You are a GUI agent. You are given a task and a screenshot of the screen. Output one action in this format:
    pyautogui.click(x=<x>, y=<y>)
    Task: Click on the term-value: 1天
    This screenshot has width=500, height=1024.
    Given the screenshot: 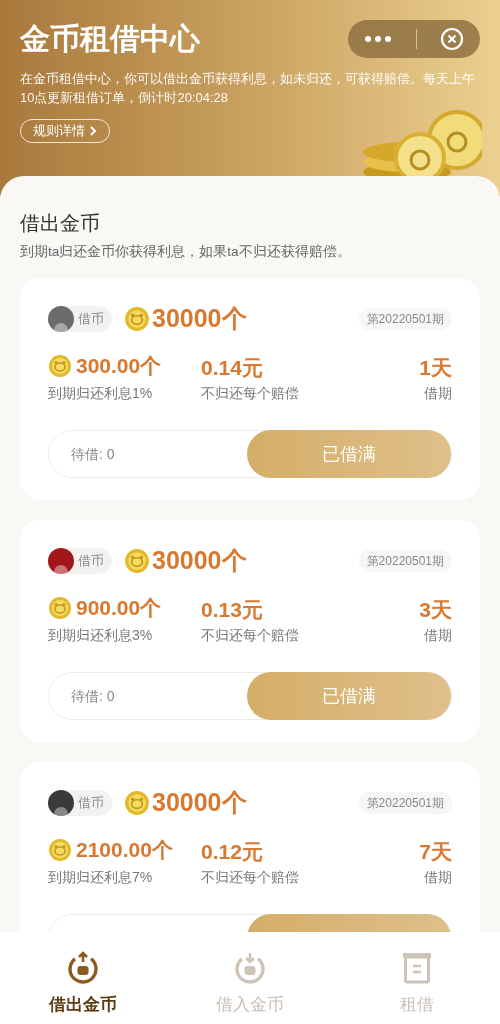 What is the action you would take?
    pyautogui.click(x=435, y=368)
    